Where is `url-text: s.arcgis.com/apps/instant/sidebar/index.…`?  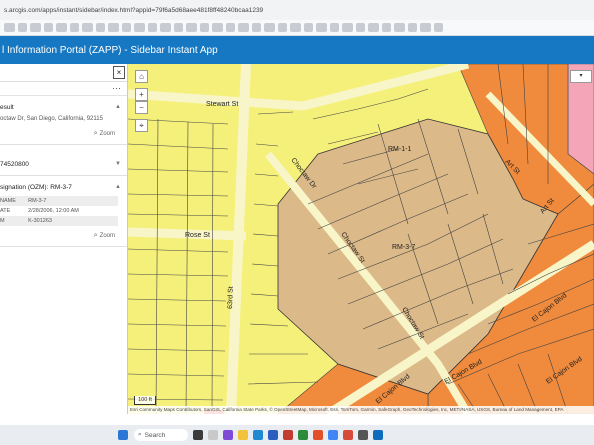
url-text: s.arcgis.com/apps/instant/sidebar/index.… is located at coordinates (133, 10).